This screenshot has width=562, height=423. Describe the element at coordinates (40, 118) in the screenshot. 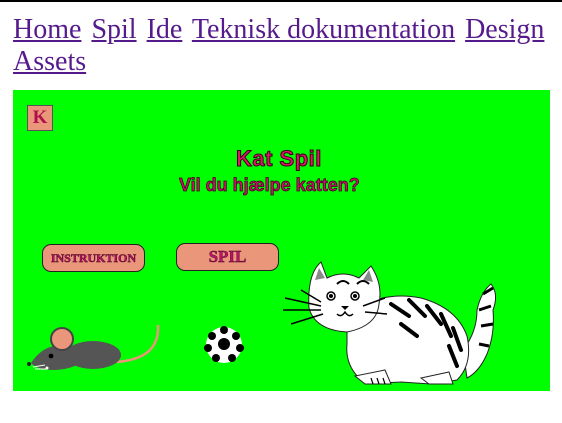

I see `k-button: K` at that location.